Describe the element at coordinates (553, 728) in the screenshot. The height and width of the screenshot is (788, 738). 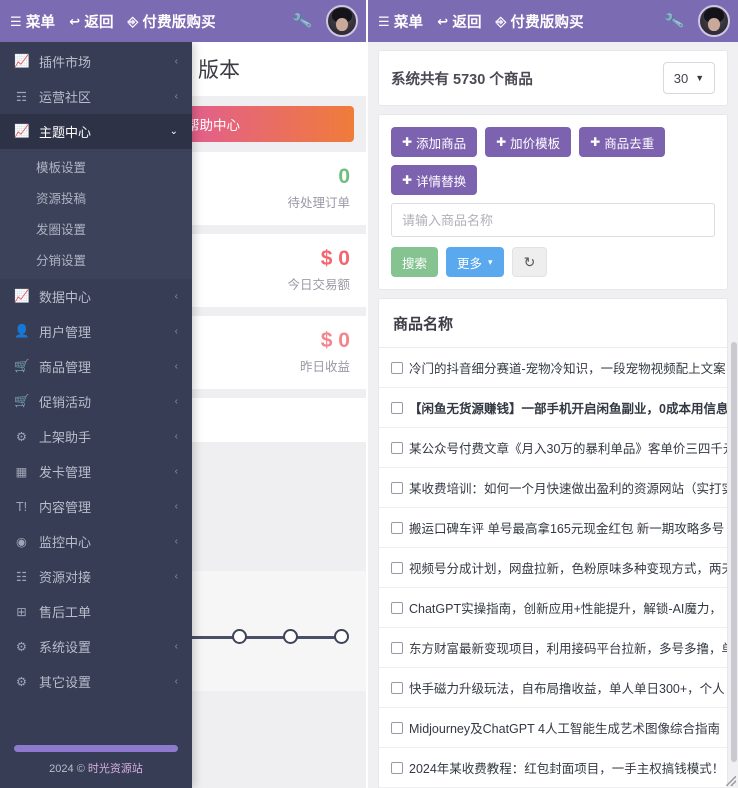
I see `table-row: Midjourney及ChatGPT 4人工智能生成艺术图像综合指南` at that location.